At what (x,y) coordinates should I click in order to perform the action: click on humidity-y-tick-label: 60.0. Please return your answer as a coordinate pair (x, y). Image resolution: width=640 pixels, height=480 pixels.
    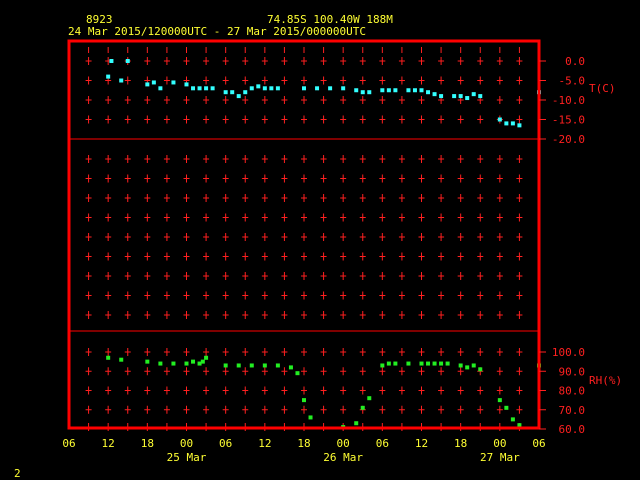
    Looking at the image, I should click on (572, 429).